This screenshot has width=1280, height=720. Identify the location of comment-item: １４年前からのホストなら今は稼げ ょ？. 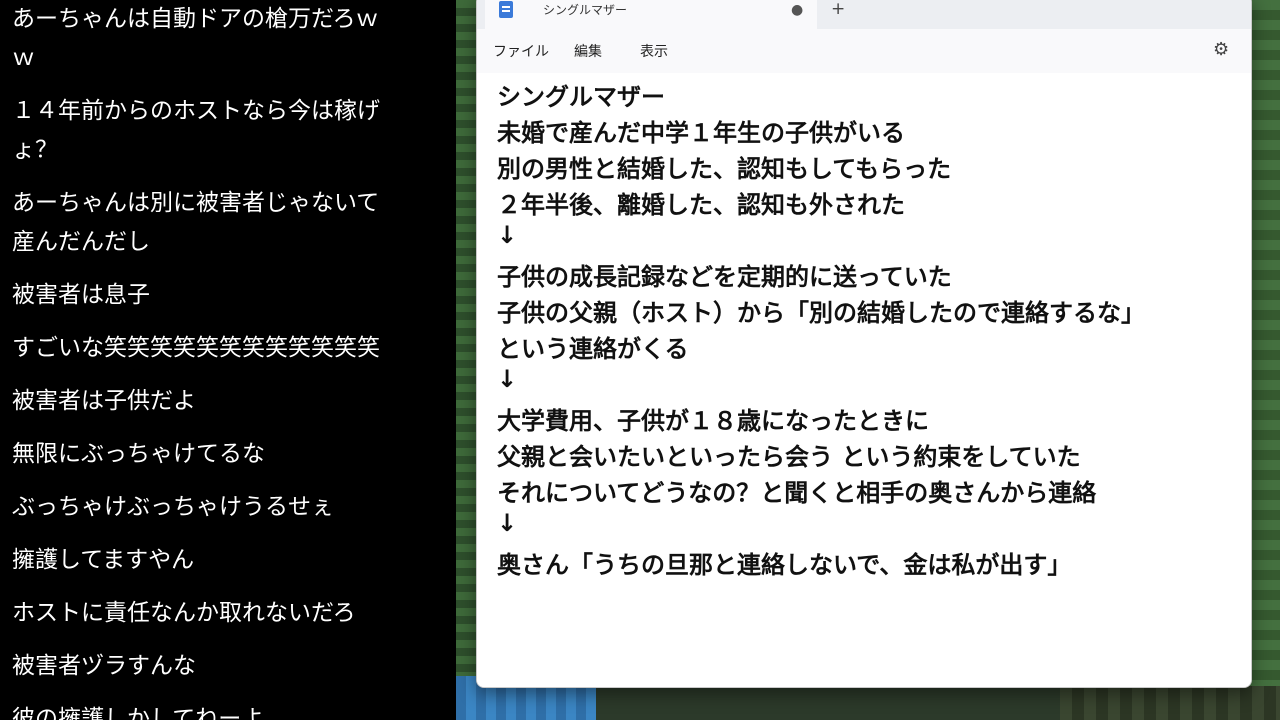
(228, 131).